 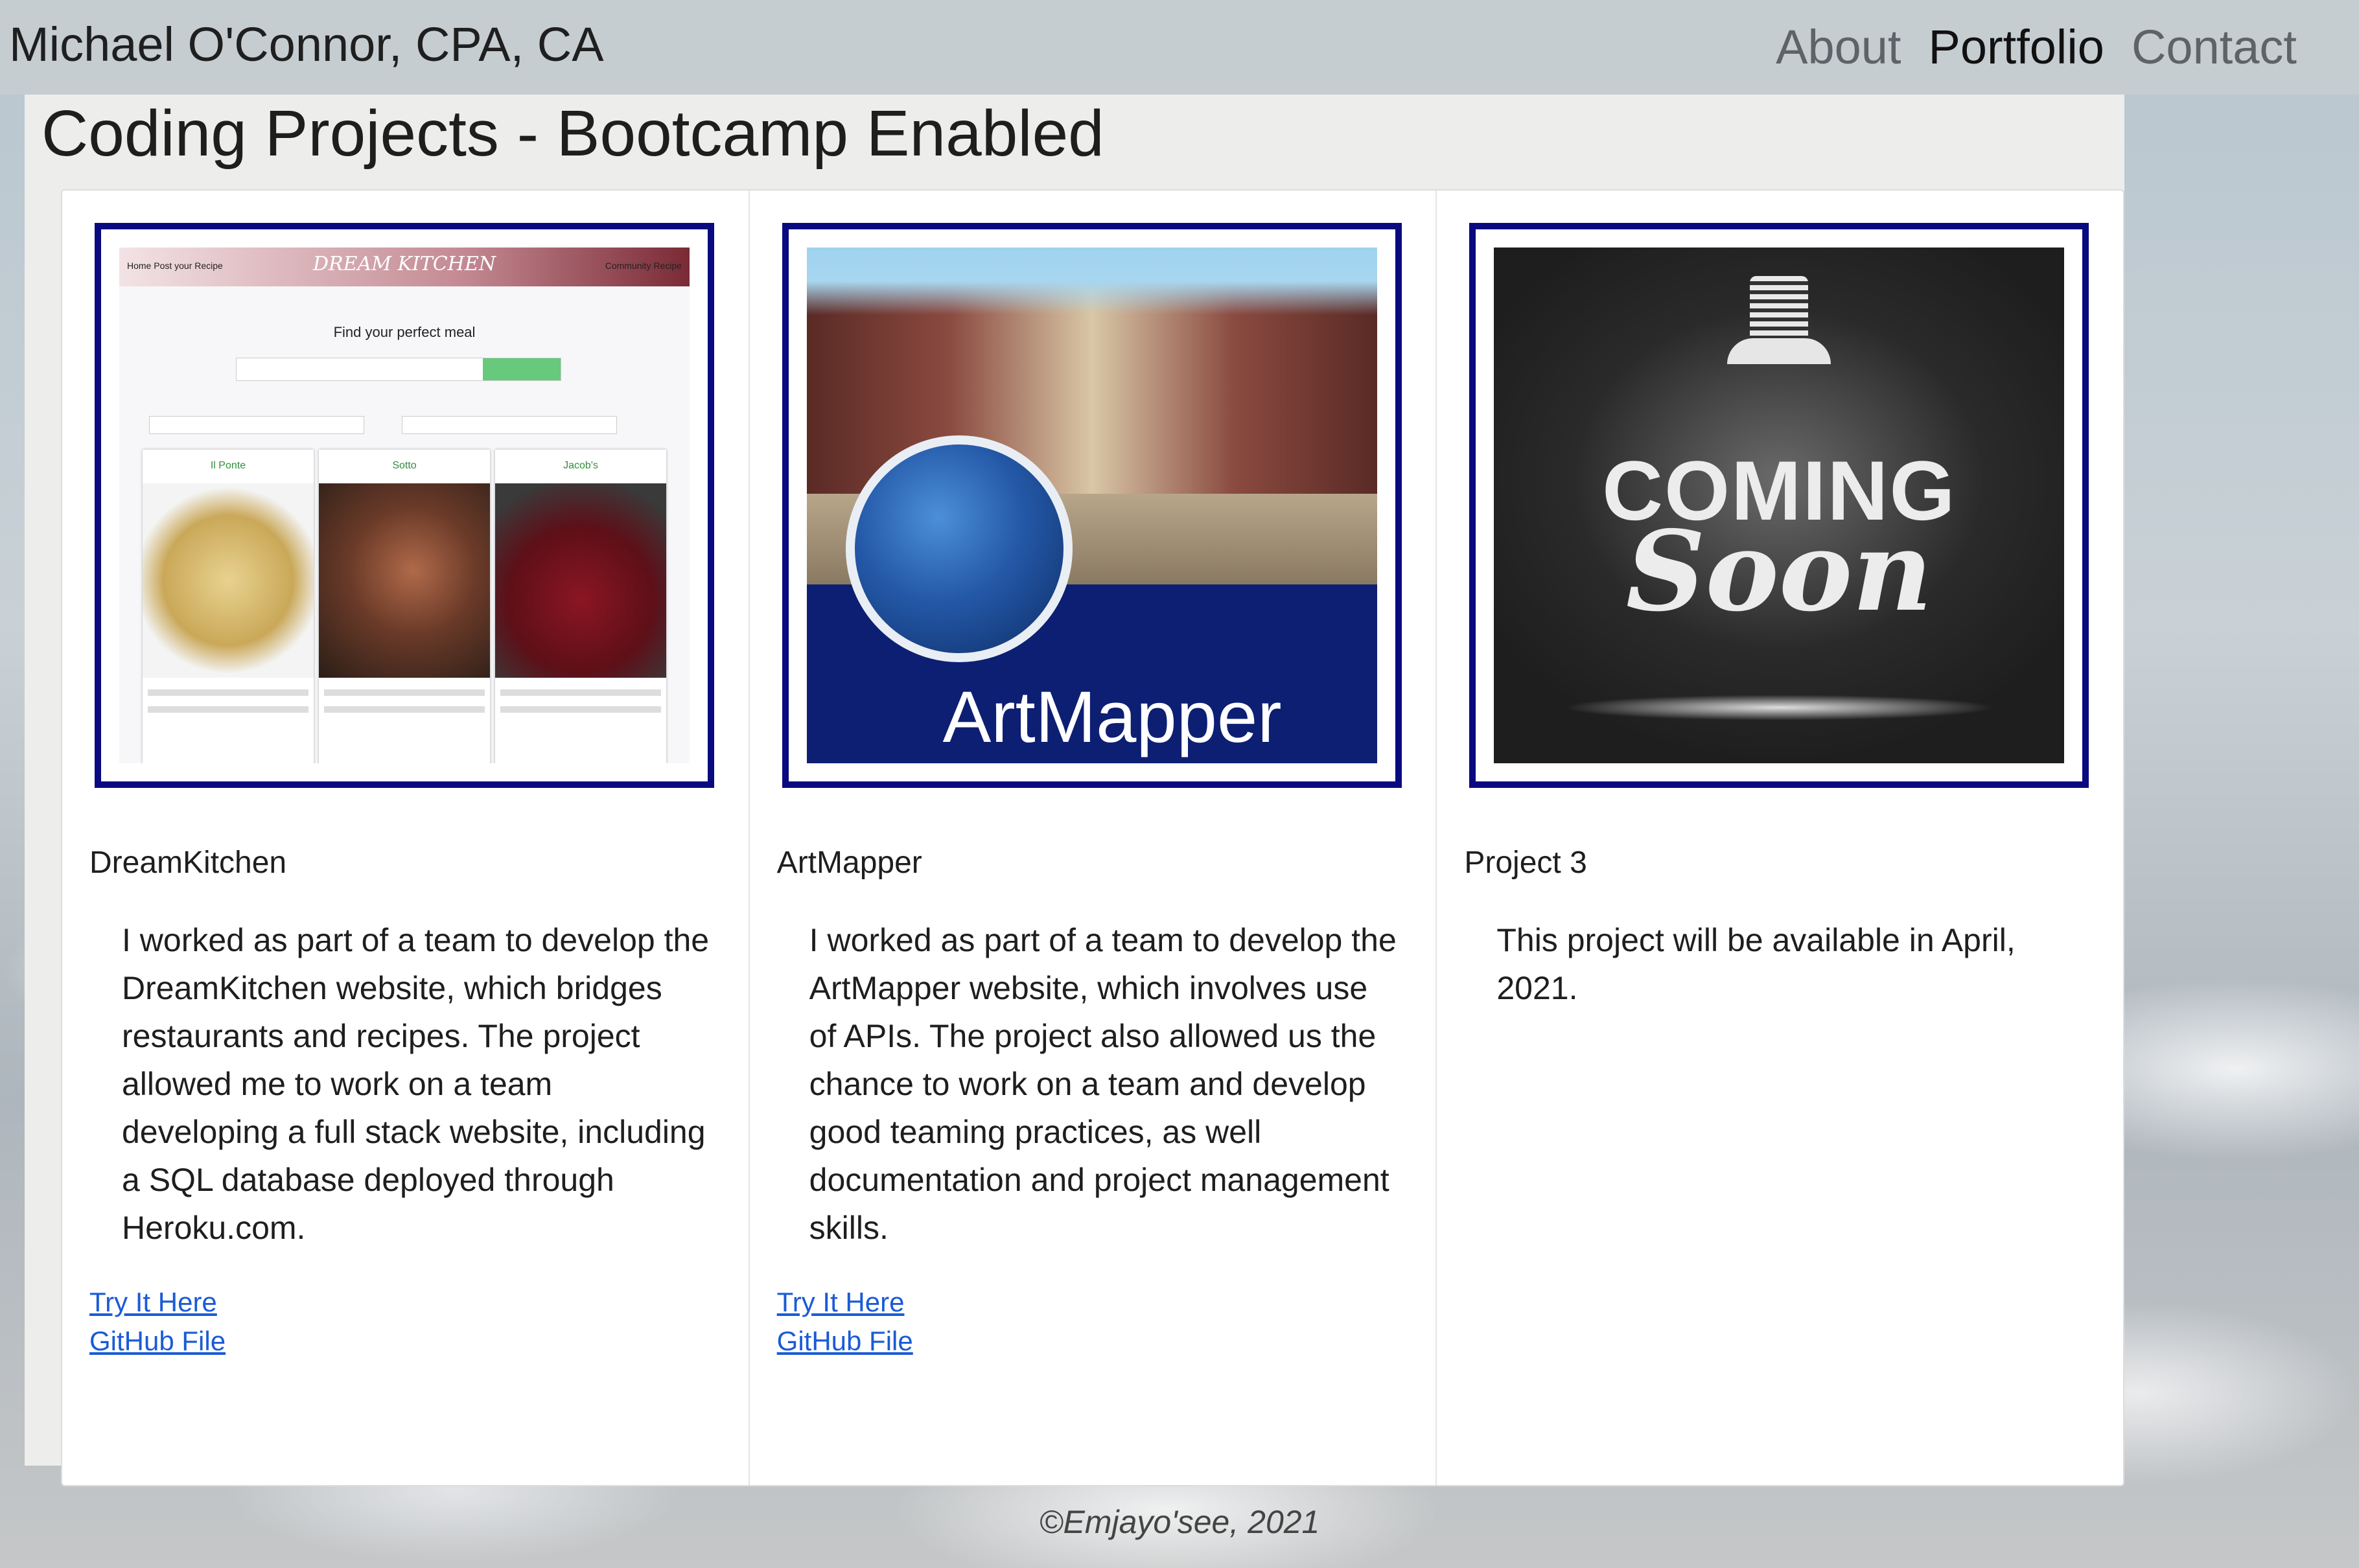 I want to click on dreamkitchen-card-name: Sotto, so click(x=404, y=465).